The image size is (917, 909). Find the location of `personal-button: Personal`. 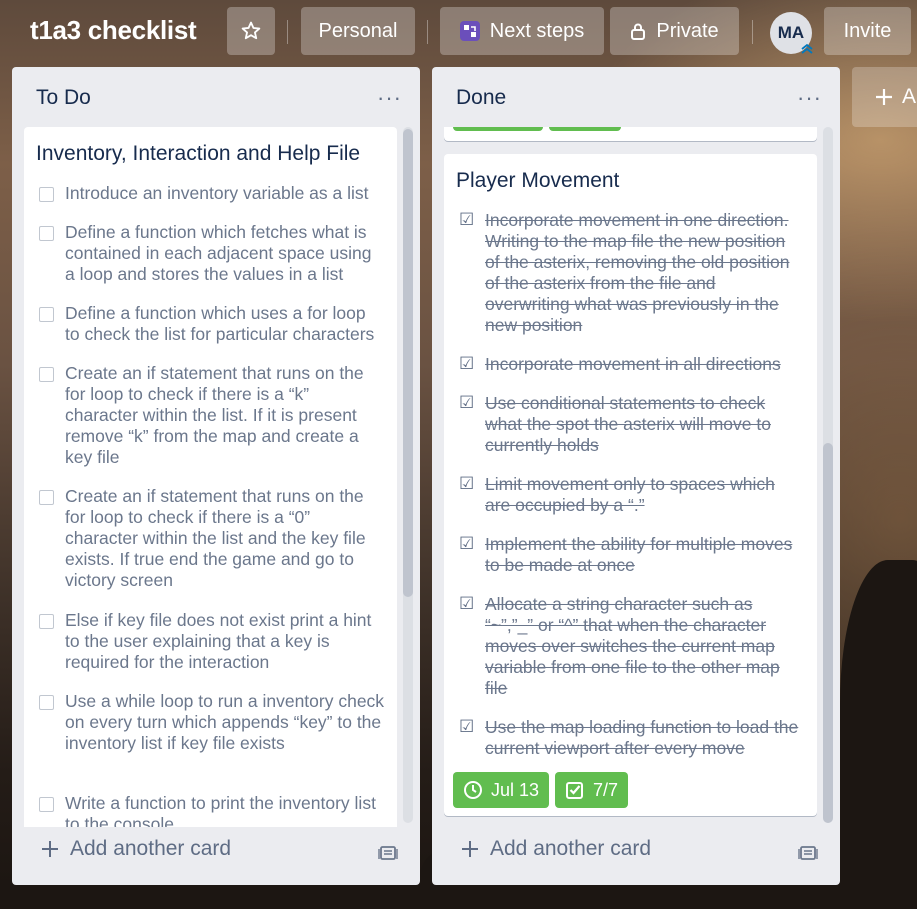

personal-button: Personal is located at coordinates (358, 31).